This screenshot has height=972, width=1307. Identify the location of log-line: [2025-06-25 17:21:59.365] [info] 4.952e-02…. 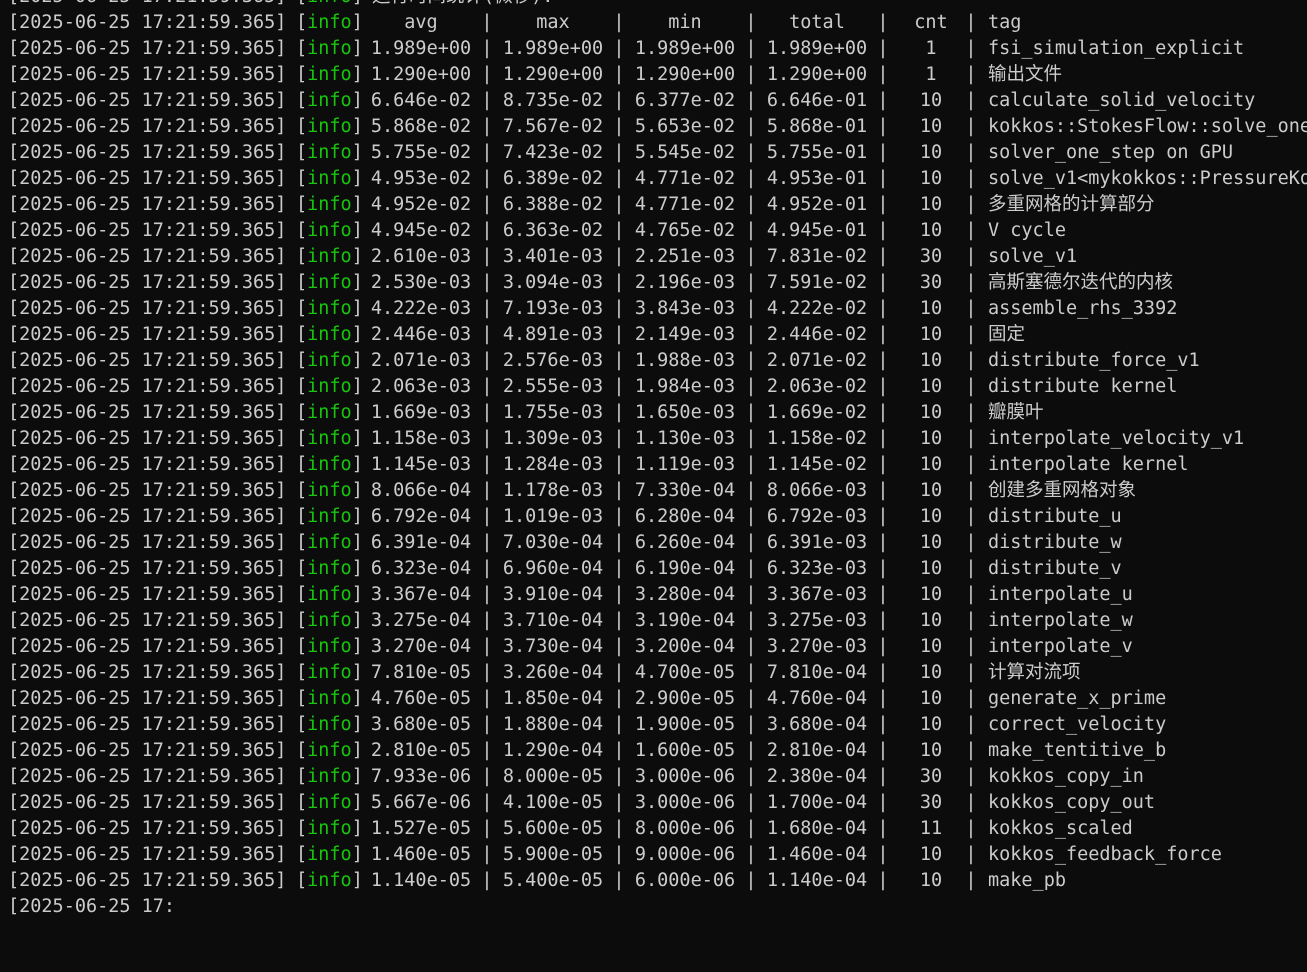
(653, 205).